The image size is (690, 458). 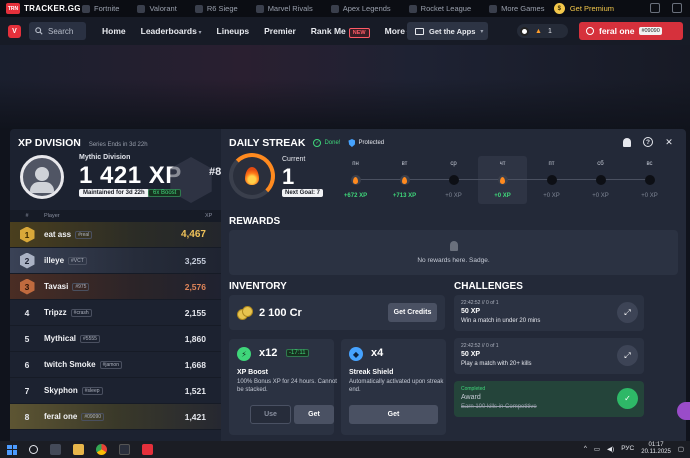 What do you see at coordinates (115, 235) in the screenshot?
I see `table-row: 1 eat ass #real 4,467` at bounding box center [115, 235].